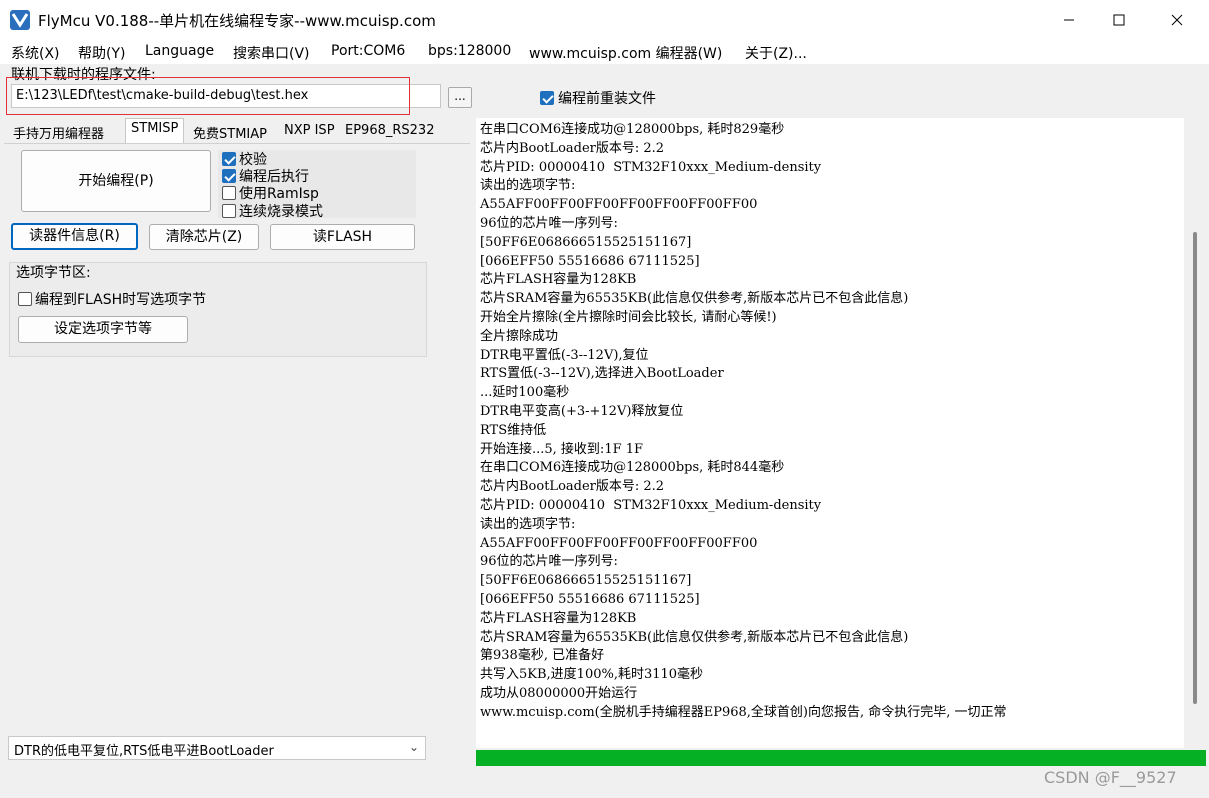  I want to click on option-continuous: 连续烧录模式, so click(272, 211).